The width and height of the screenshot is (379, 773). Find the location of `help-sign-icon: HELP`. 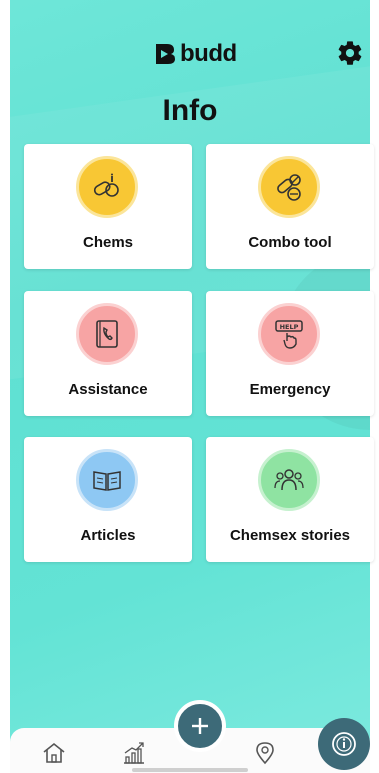

help-sign-icon: HELP is located at coordinates (289, 334).